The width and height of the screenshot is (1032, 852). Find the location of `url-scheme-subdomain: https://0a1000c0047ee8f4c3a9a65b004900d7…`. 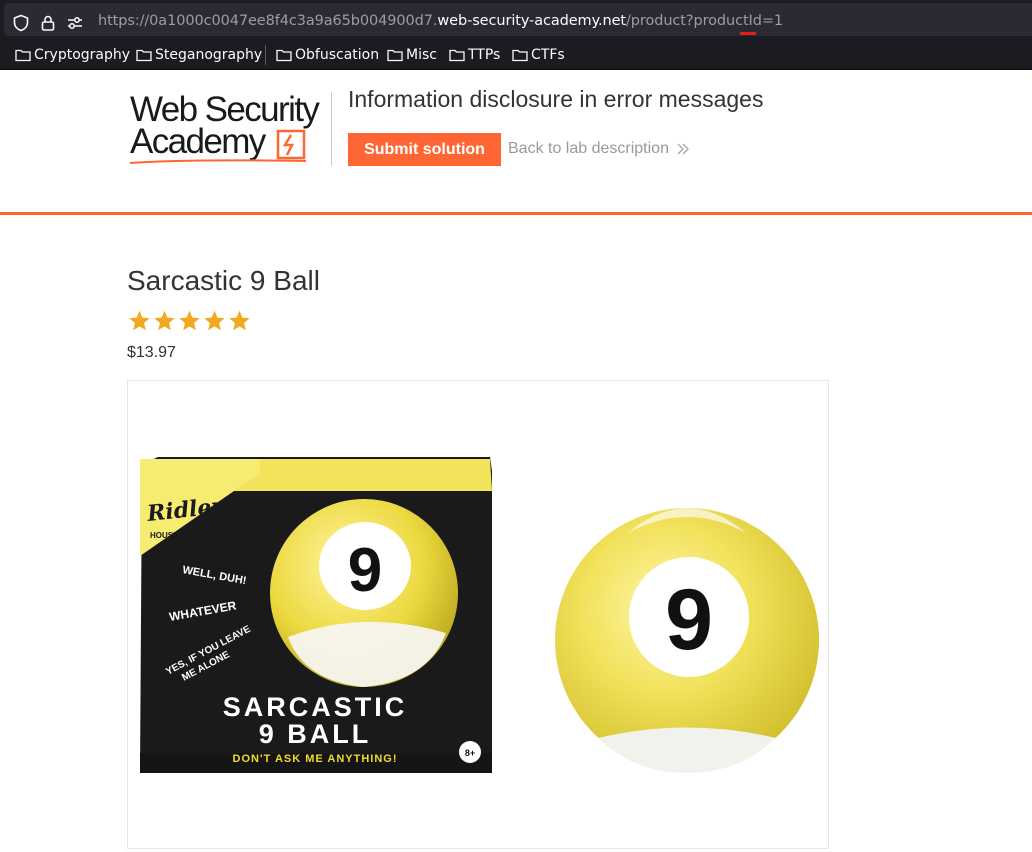

url-scheme-subdomain: https://0a1000c0047ee8f4c3a9a65b004900d7… is located at coordinates (268, 21).